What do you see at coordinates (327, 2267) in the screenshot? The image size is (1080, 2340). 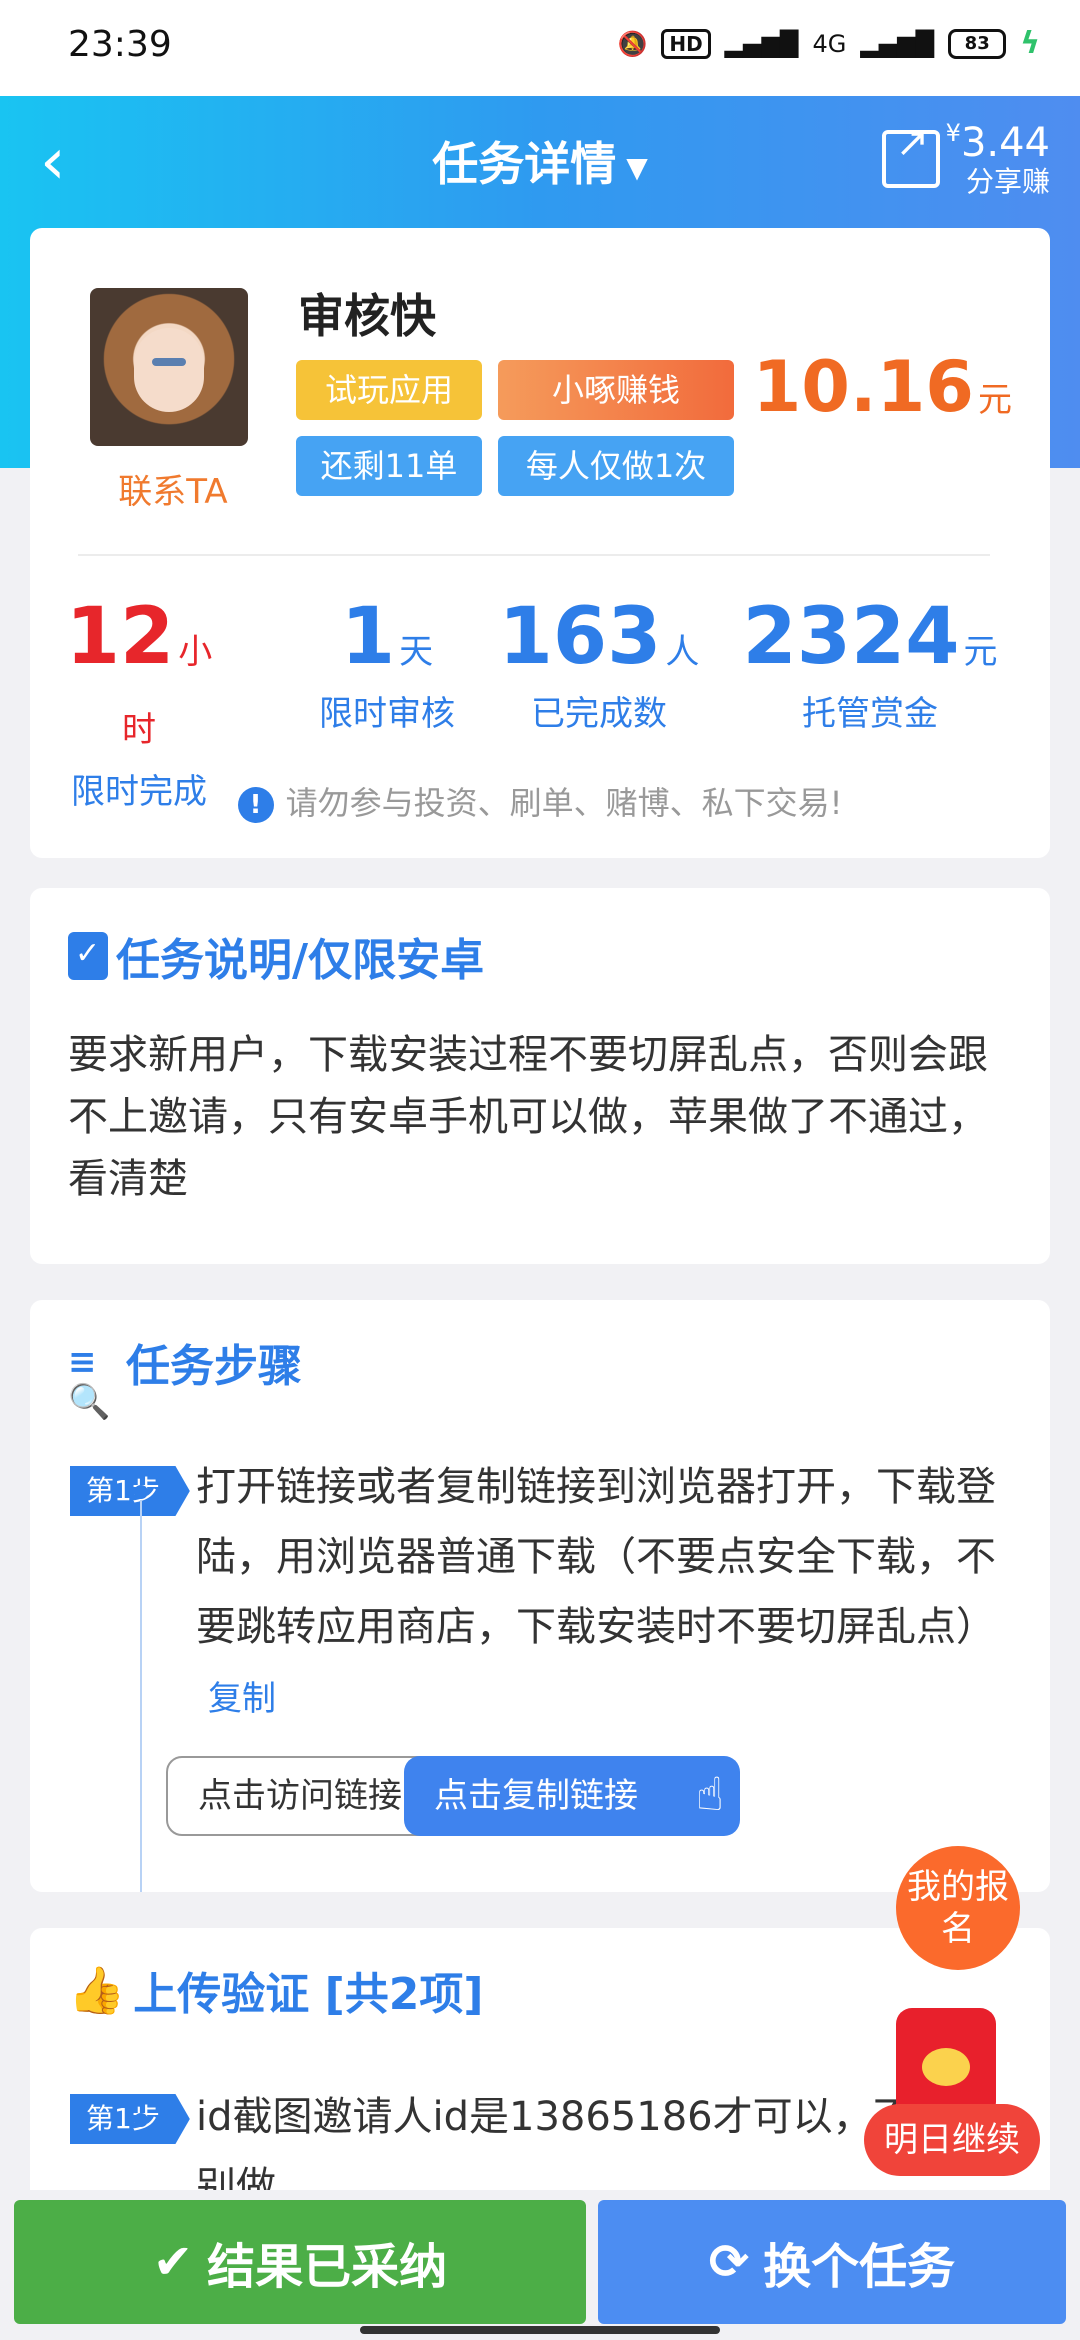 I see `result-accepted-label: 结果已采纳` at bounding box center [327, 2267].